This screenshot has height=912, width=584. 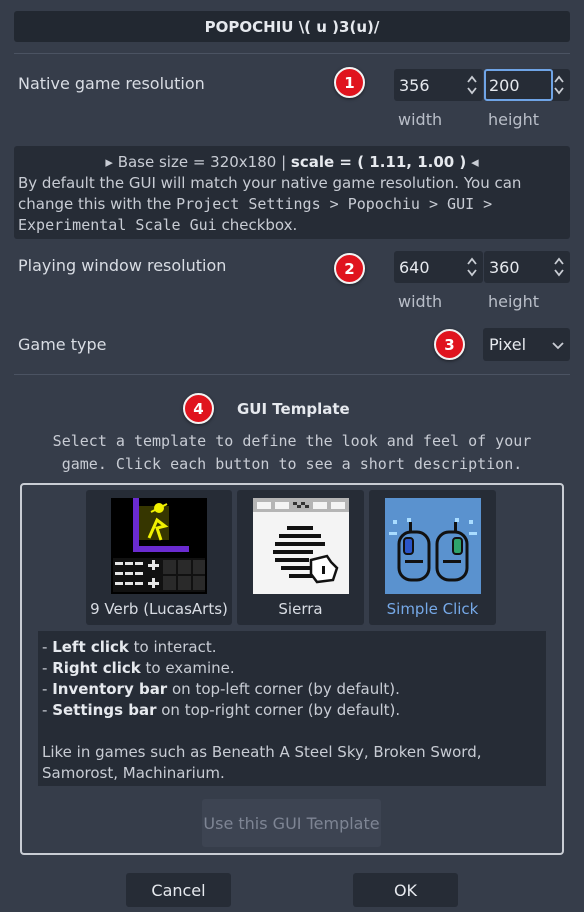 I want to click on step-badge-4: 4, so click(x=198, y=408).